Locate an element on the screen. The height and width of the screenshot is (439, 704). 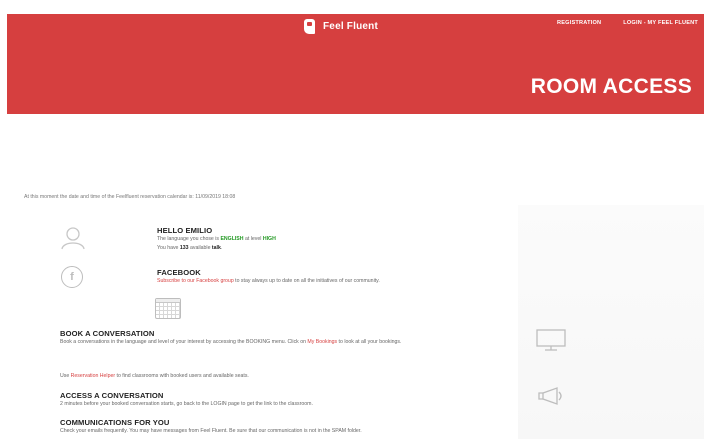
talk-middle-text: available is located at coordinates (200, 248).